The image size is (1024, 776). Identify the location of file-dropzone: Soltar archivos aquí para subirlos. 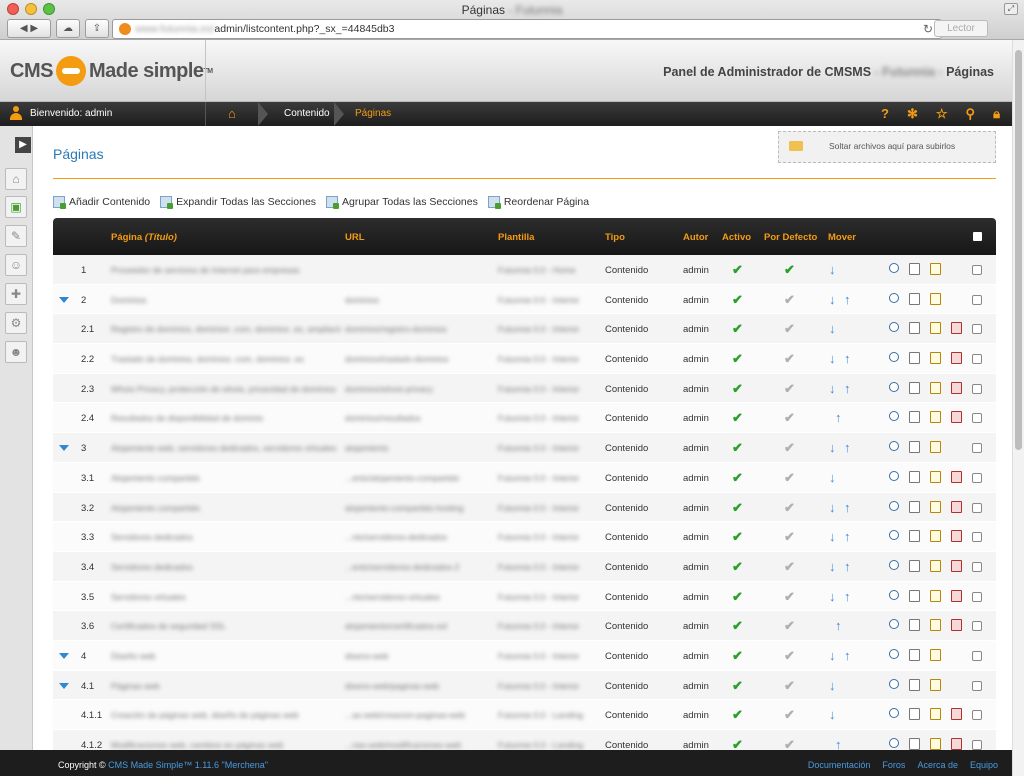
(887, 147).